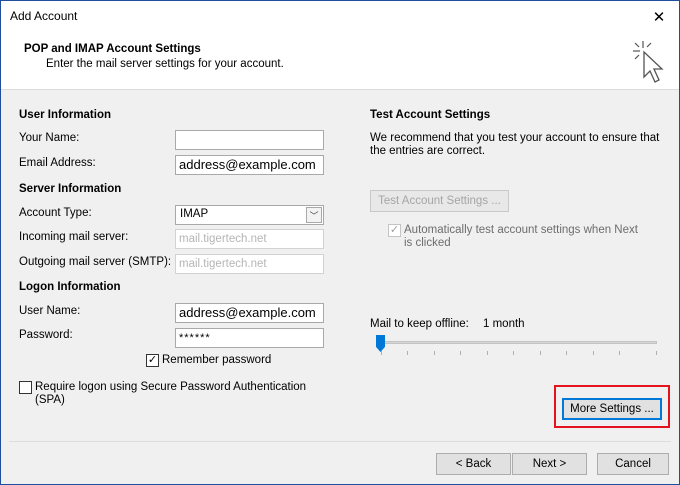 Image resolution: width=680 pixels, height=485 pixels. Describe the element at coordinates (249, 165) in the screenshot. I see `email-address-field: address@example.com` at that location.